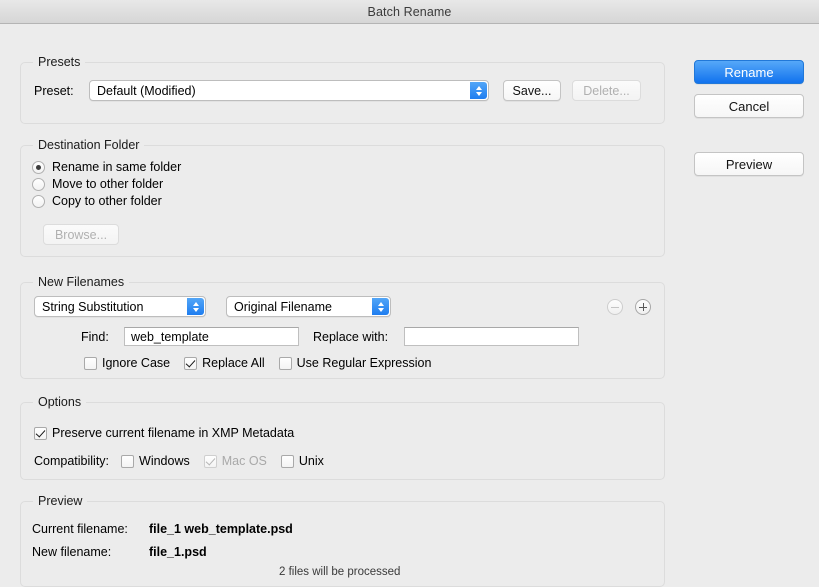 This screenshot has height=587, width=819. I want to click on preview-group-title: Preview, so click(60, 501).